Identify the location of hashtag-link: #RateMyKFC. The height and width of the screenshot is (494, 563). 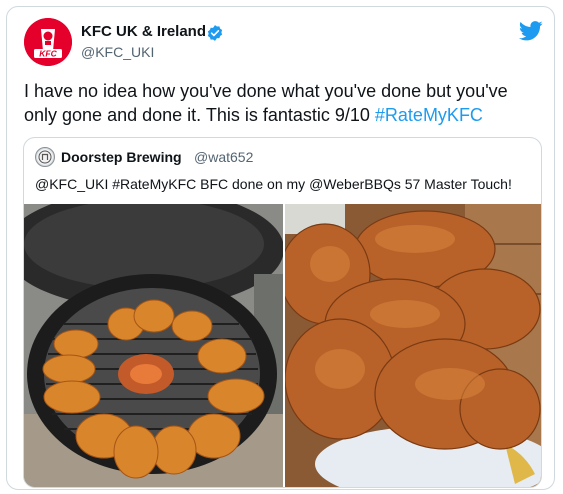
(429, 115).